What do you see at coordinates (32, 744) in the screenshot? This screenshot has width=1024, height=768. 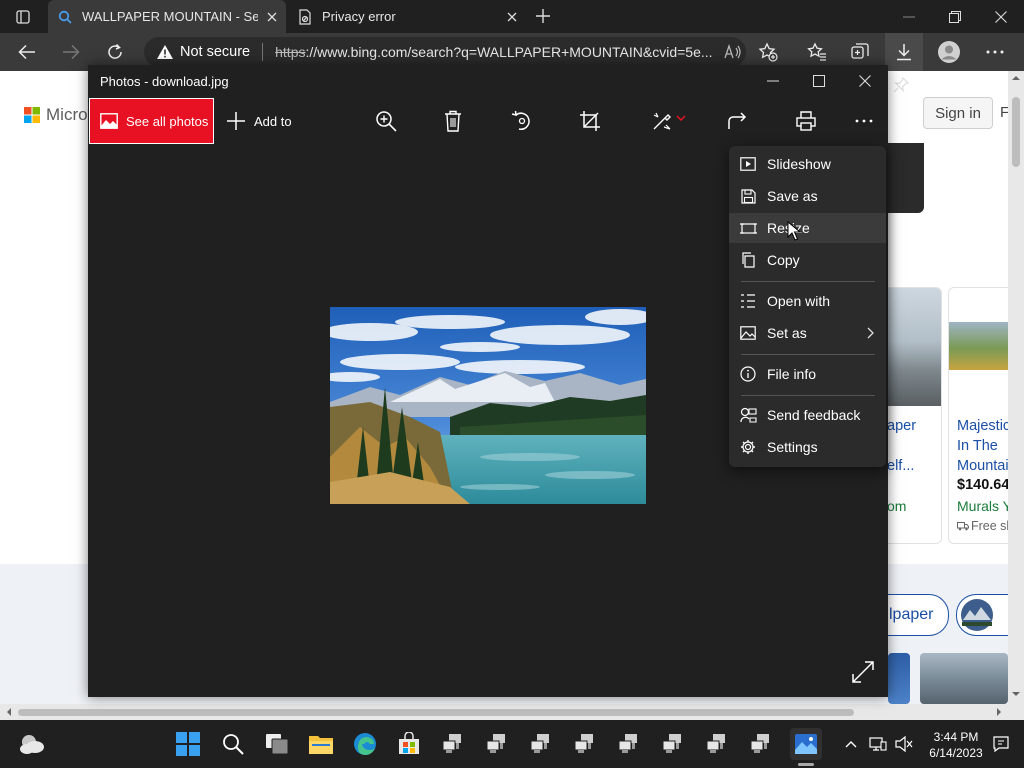 I see `weather-widget` at bounding box center [32, 744].